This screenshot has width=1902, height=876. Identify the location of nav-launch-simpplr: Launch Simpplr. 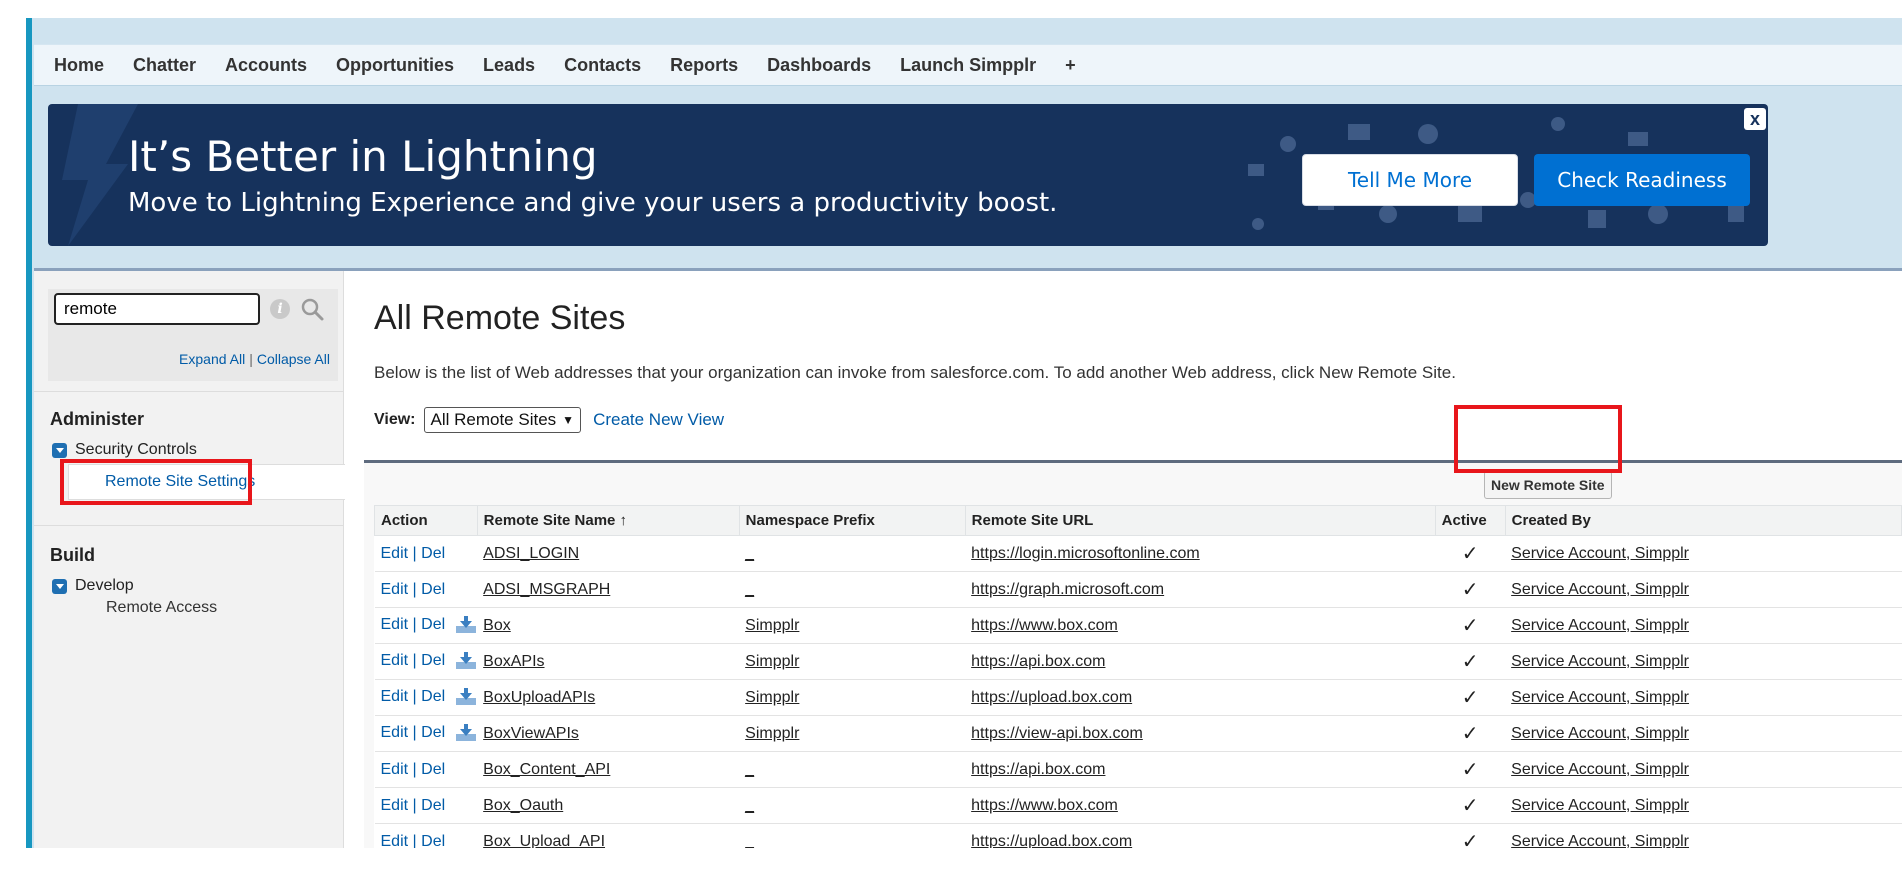
(968, 65).